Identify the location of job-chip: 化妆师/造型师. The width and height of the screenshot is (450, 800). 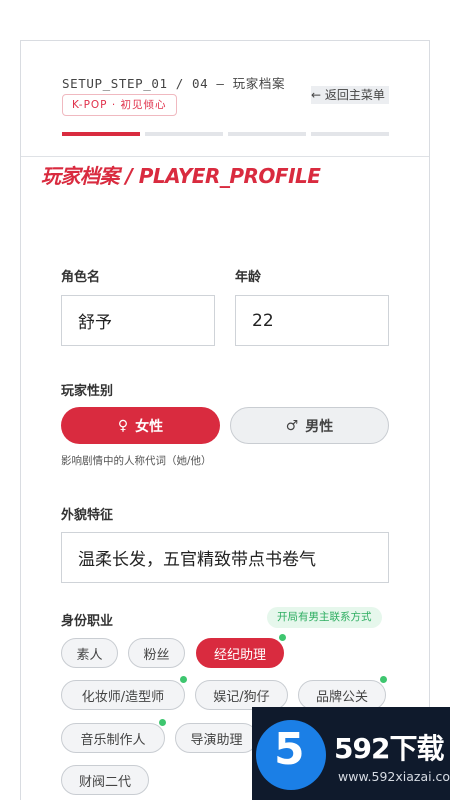
(123, 695).